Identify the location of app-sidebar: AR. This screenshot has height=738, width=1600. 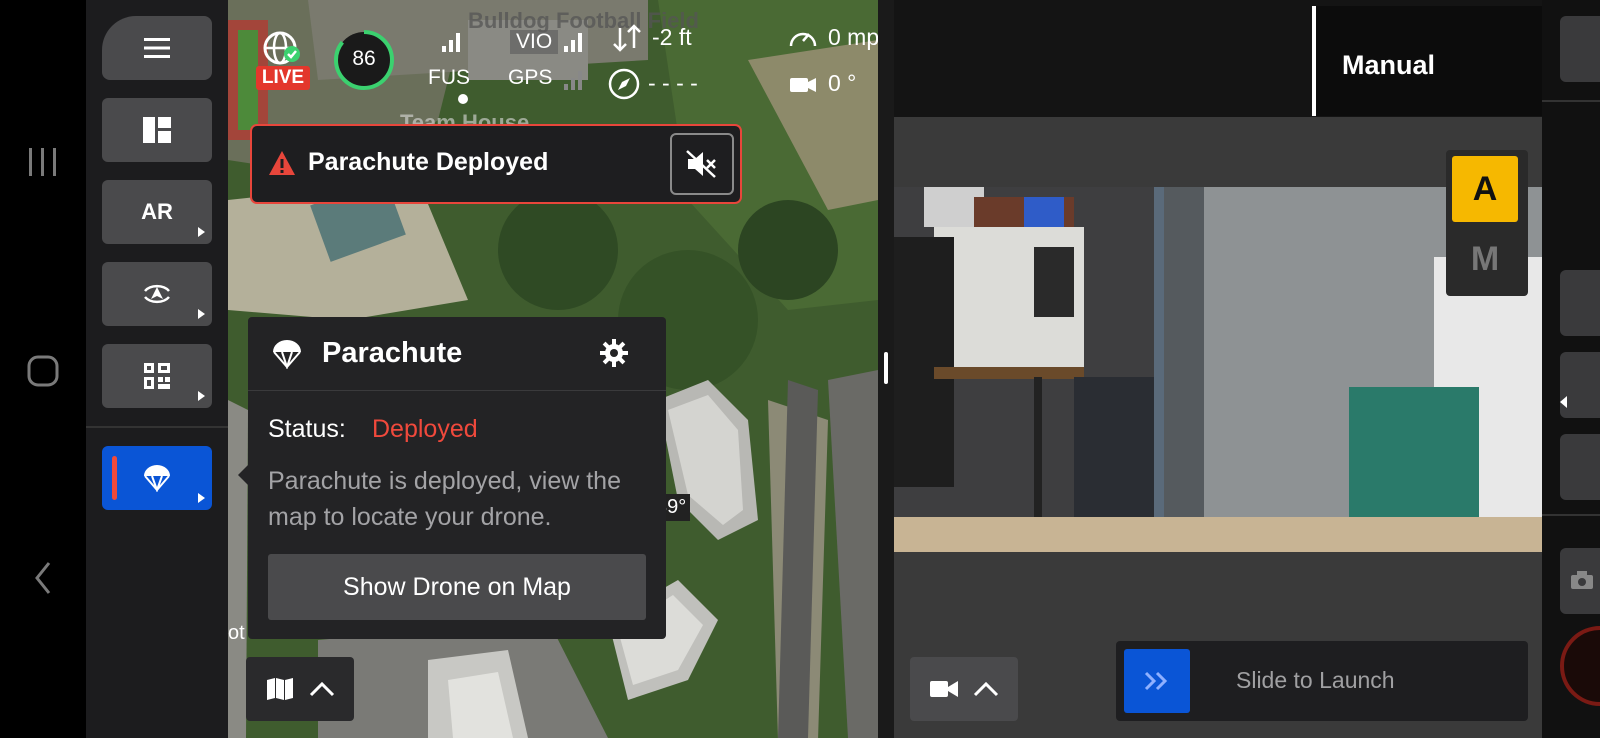
(157, 369).